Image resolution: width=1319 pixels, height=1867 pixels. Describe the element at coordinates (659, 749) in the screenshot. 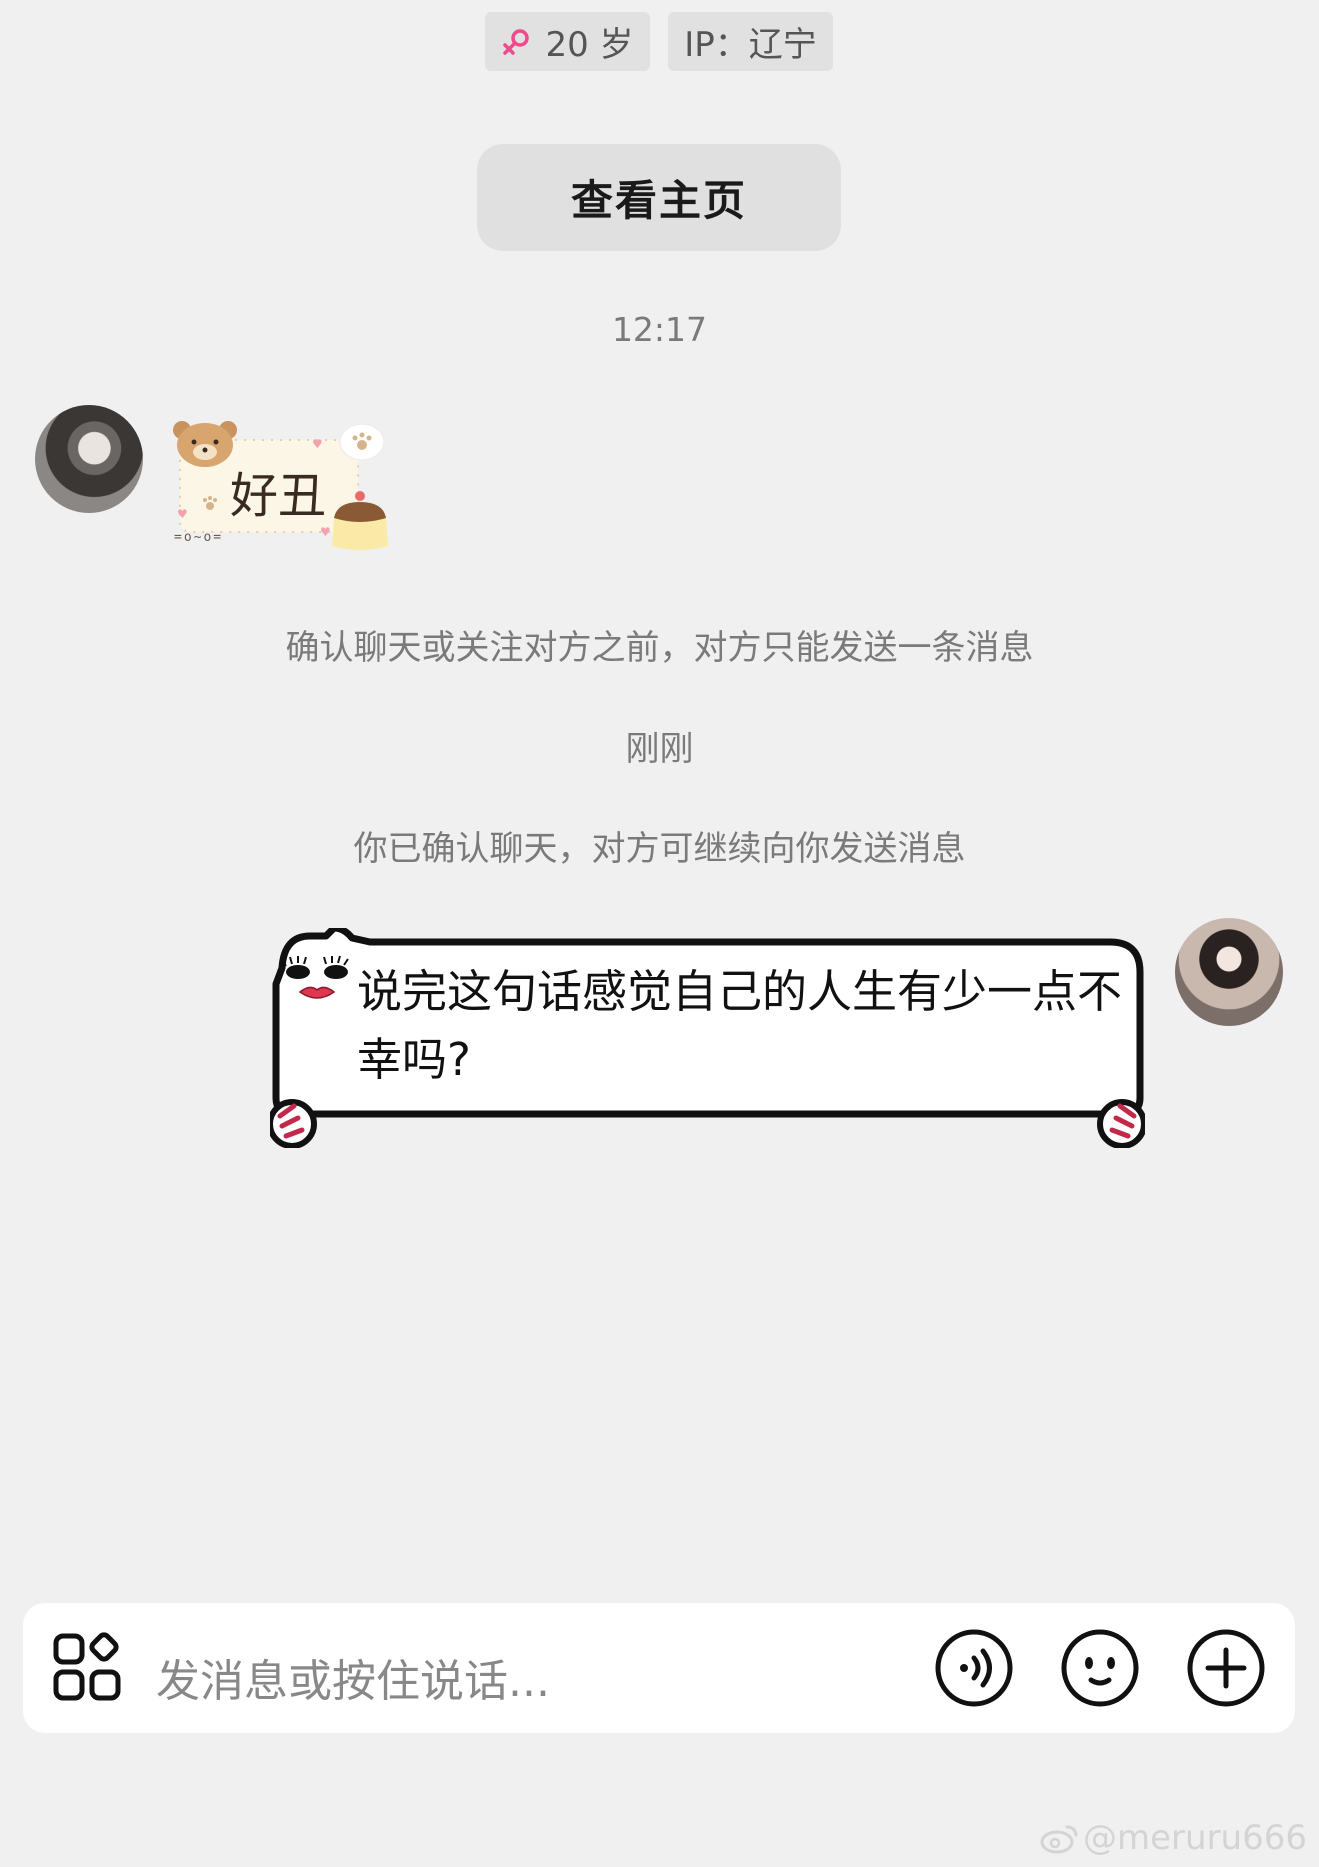

I see `message-timestamp: 刚刚` at that location.